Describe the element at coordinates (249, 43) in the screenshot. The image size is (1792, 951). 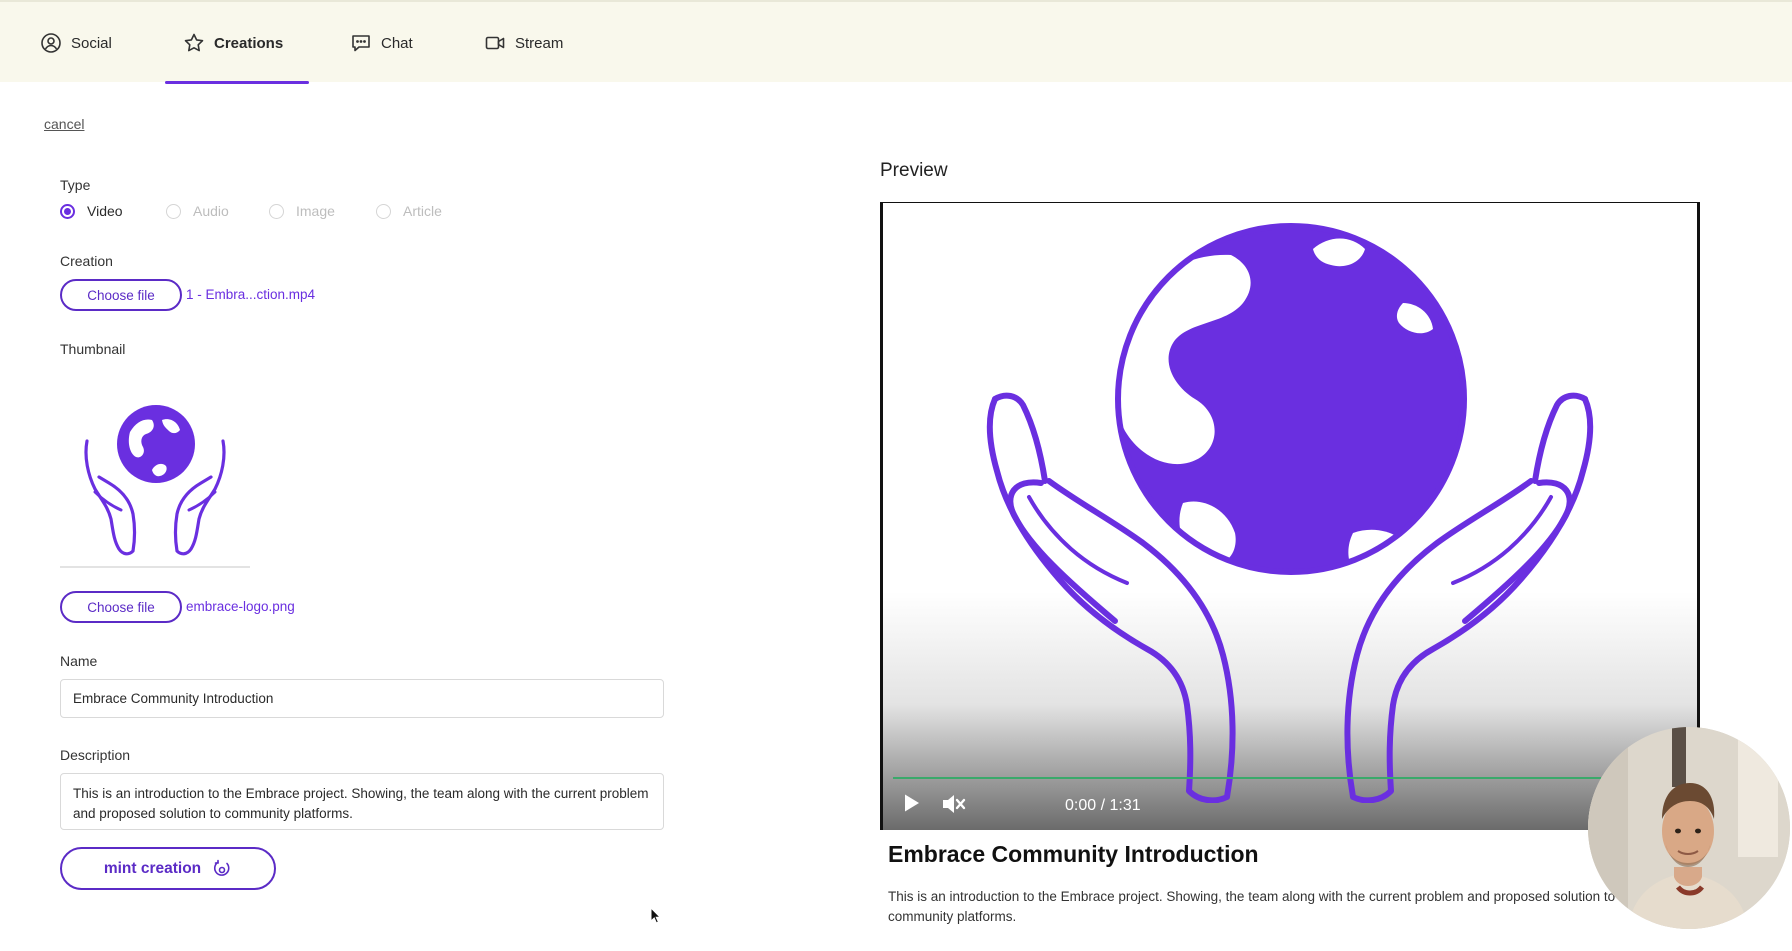
I see `tab-label: Creations` at that location.